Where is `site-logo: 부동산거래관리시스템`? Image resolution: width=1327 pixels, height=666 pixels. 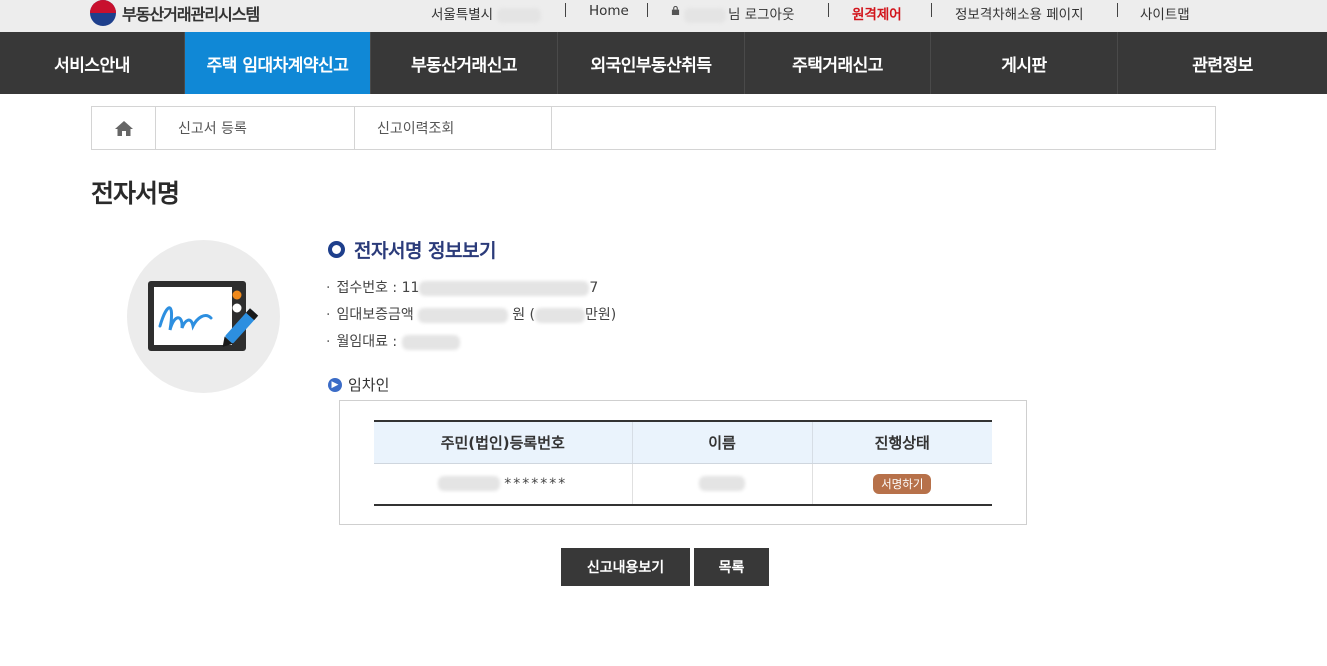 site-logo: 부동산거래관리시스템 is located at coordinates (175, 13).